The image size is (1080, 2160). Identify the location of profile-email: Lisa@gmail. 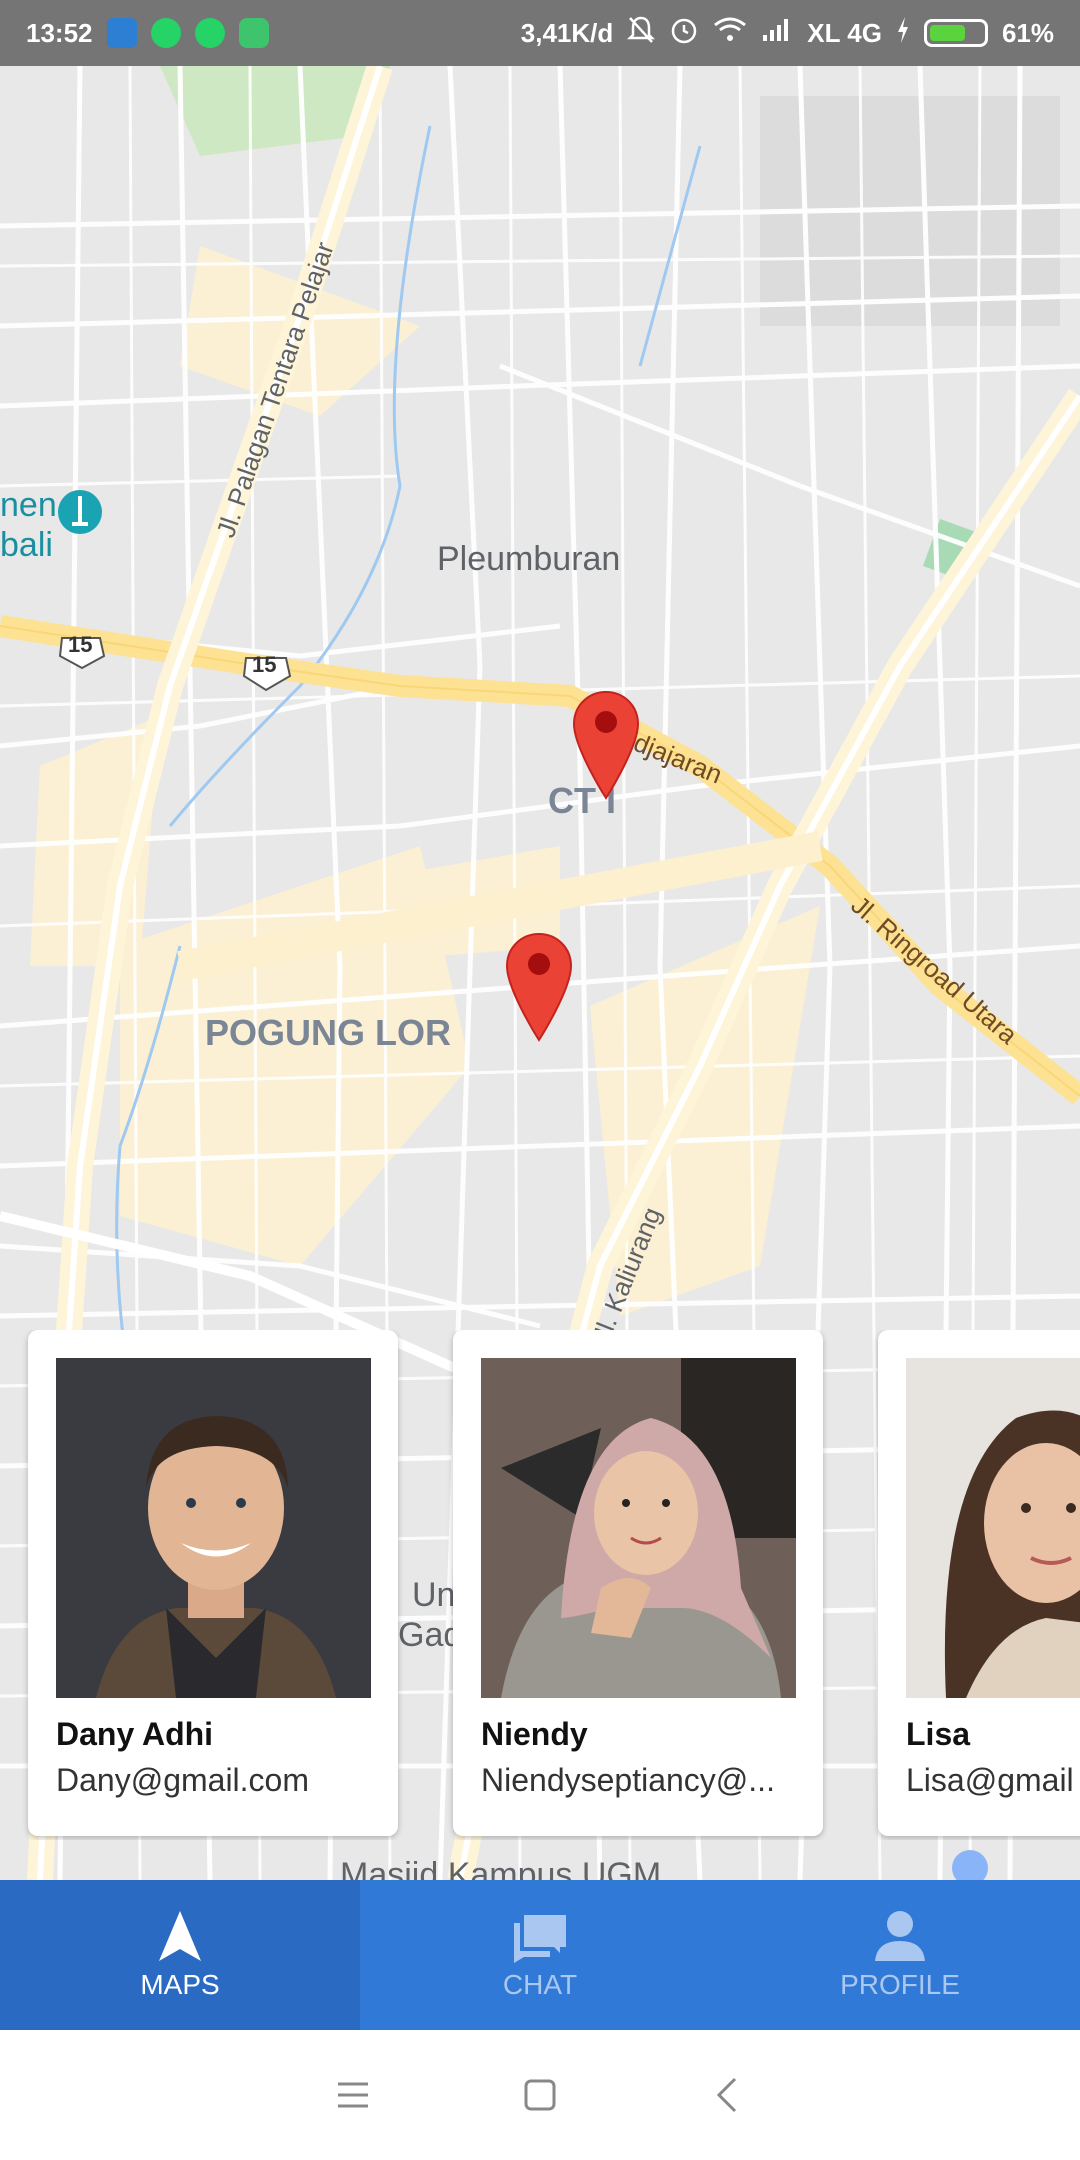
(990, 1780).